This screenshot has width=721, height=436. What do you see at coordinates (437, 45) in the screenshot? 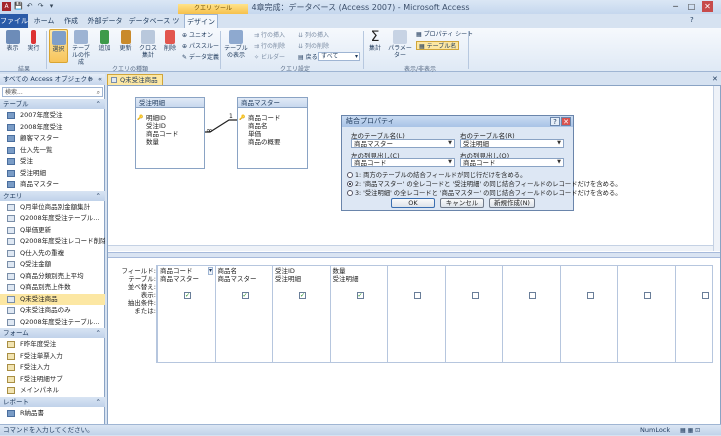
I see `table-names-button: ▦ テーブル名` at bounding box center [437, 45].